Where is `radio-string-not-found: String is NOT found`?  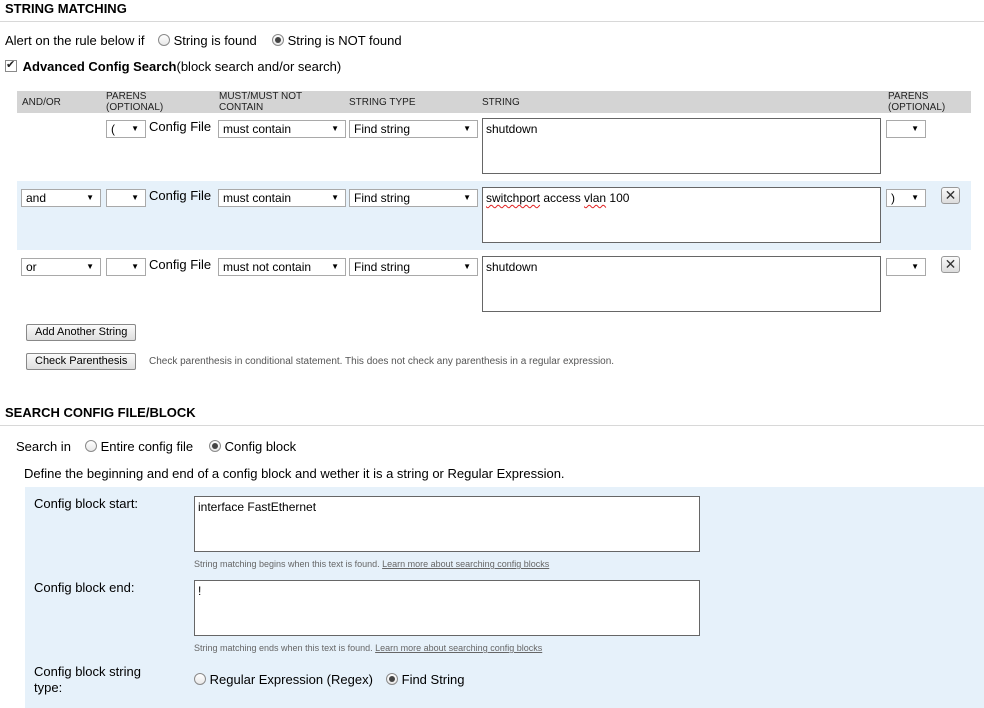
radio-string-not-found: String is NOT found is located at coordinates (337, 40).